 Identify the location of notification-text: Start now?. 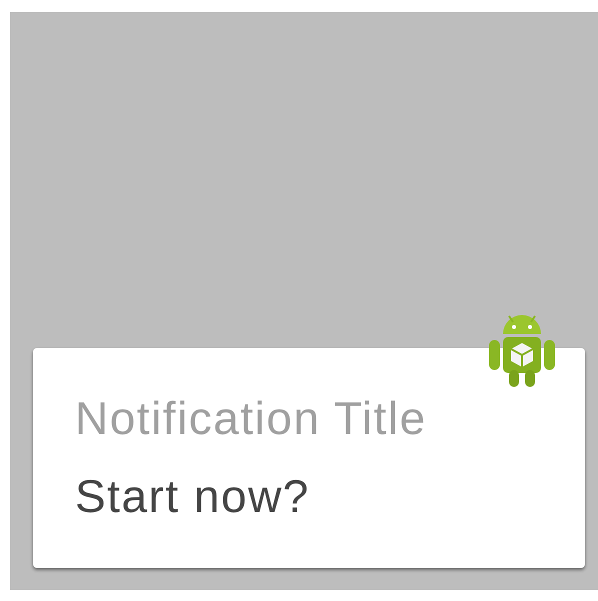
(193, 496).